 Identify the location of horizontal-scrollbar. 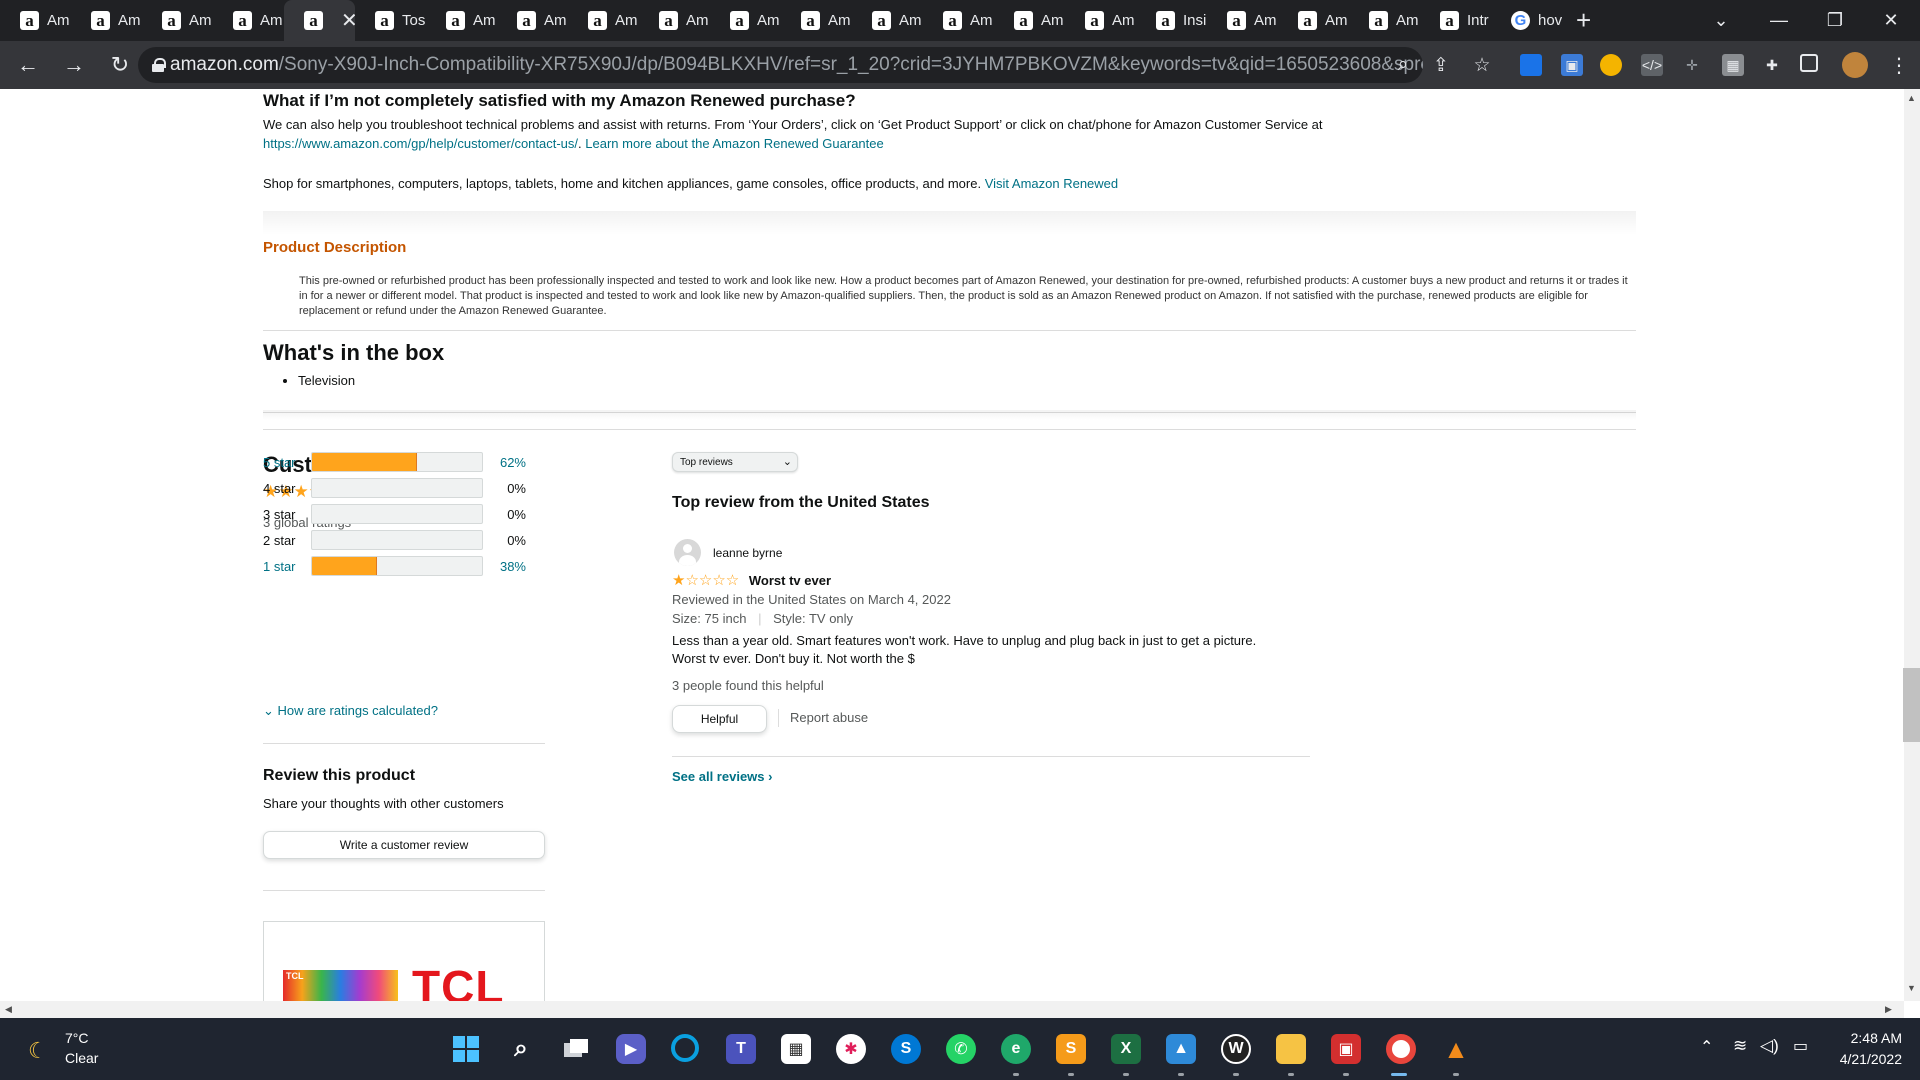
(952, 1009).